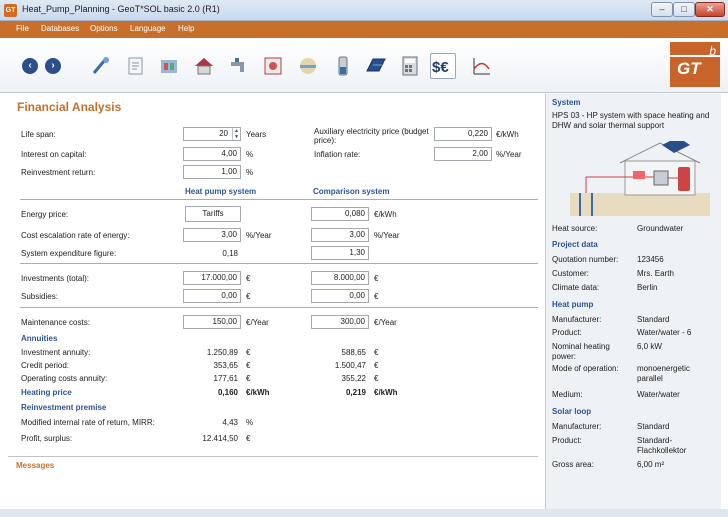 The height and width of the screenshot is (517, 728). I want to click on cmp-escalation-field: 3,00, so click(340, 235).